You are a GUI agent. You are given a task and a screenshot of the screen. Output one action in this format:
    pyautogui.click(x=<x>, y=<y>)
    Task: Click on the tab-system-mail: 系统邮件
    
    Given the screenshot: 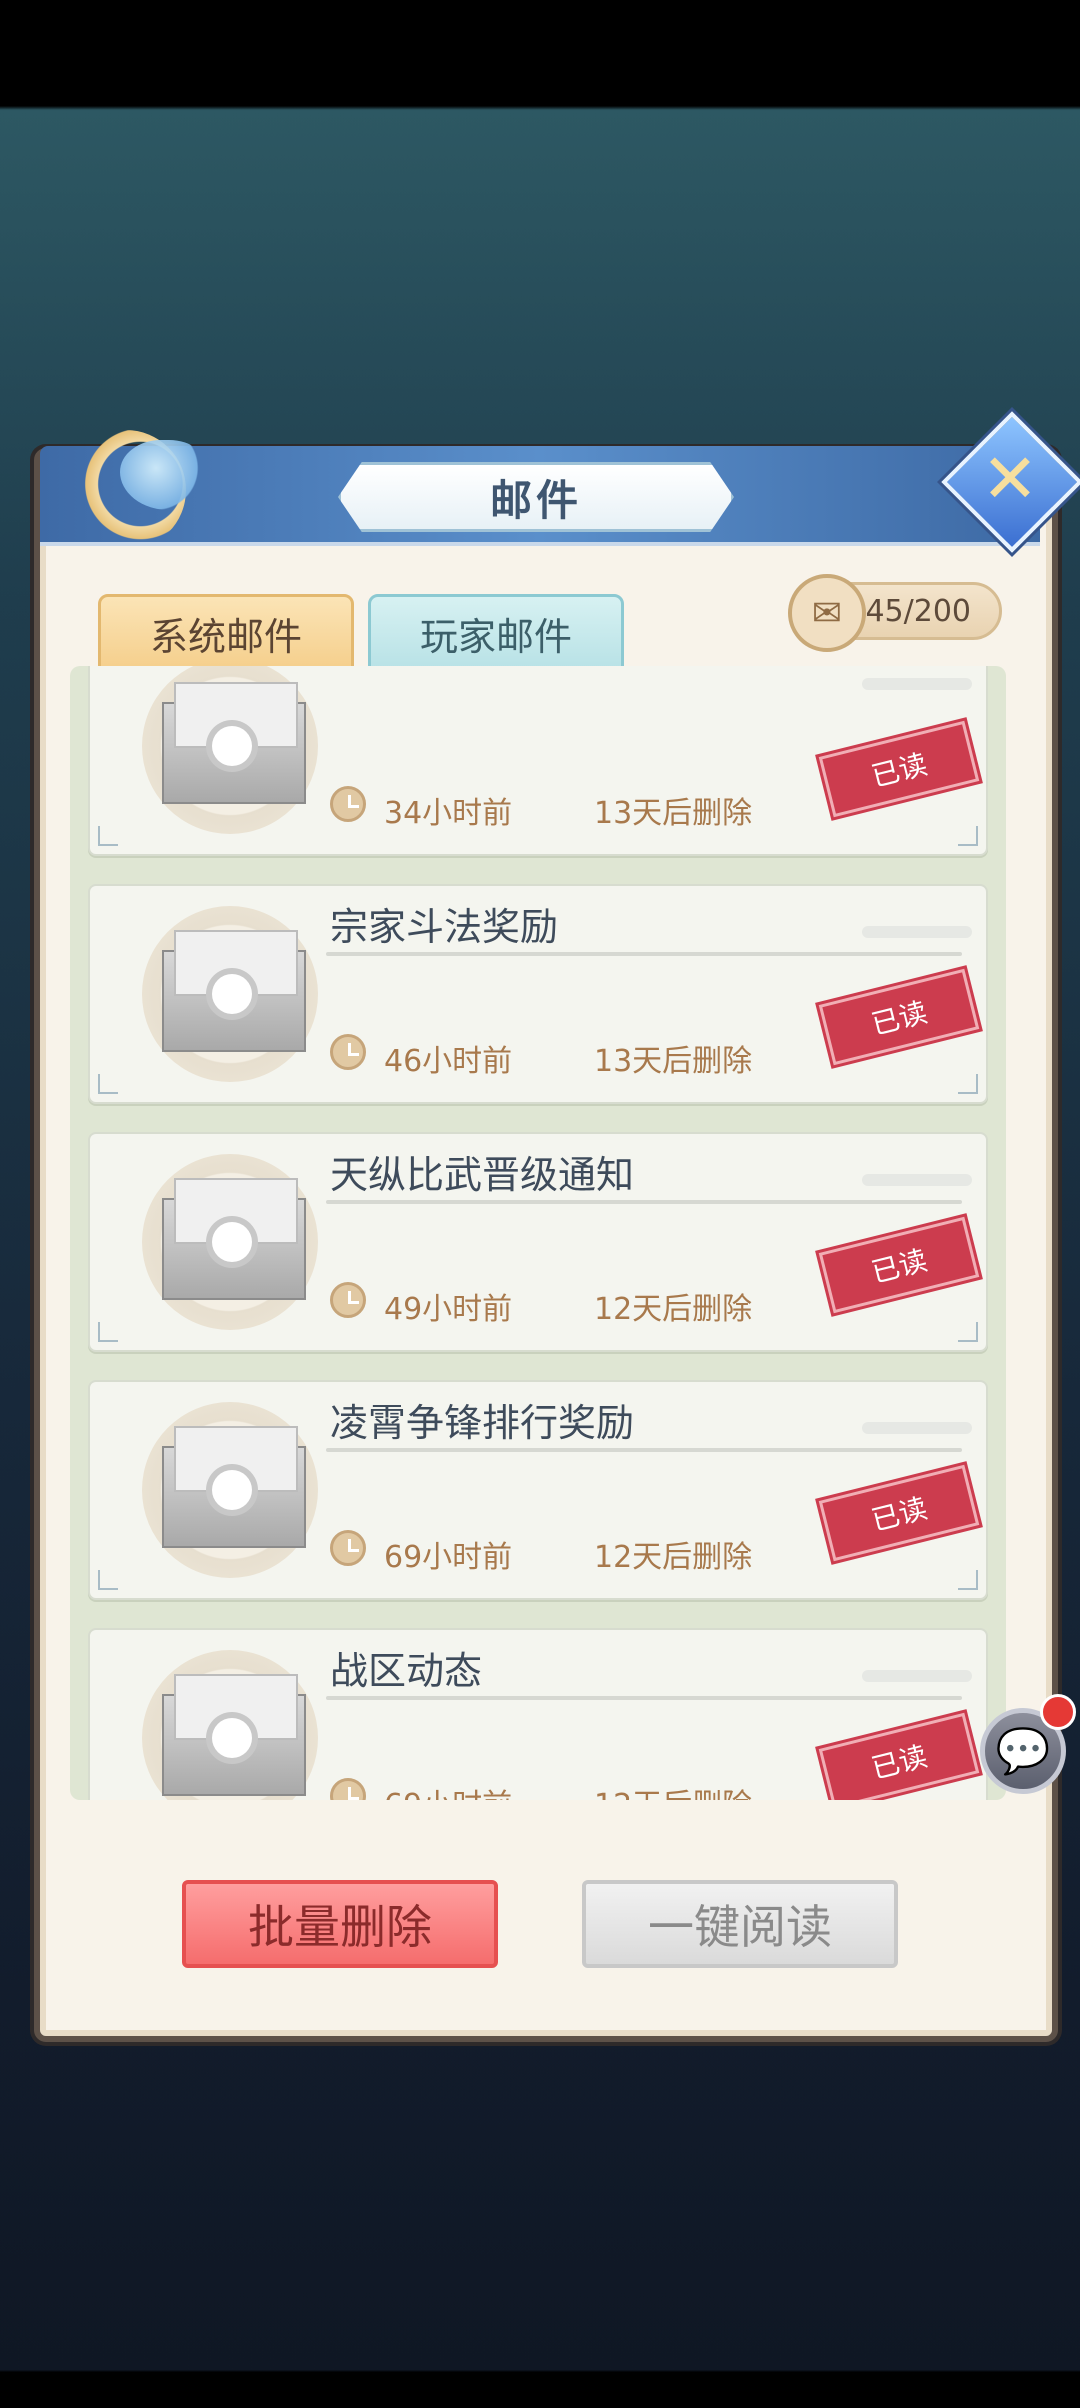 What is the action you would take?
    pyautogui.click(x=226, y=633)
    